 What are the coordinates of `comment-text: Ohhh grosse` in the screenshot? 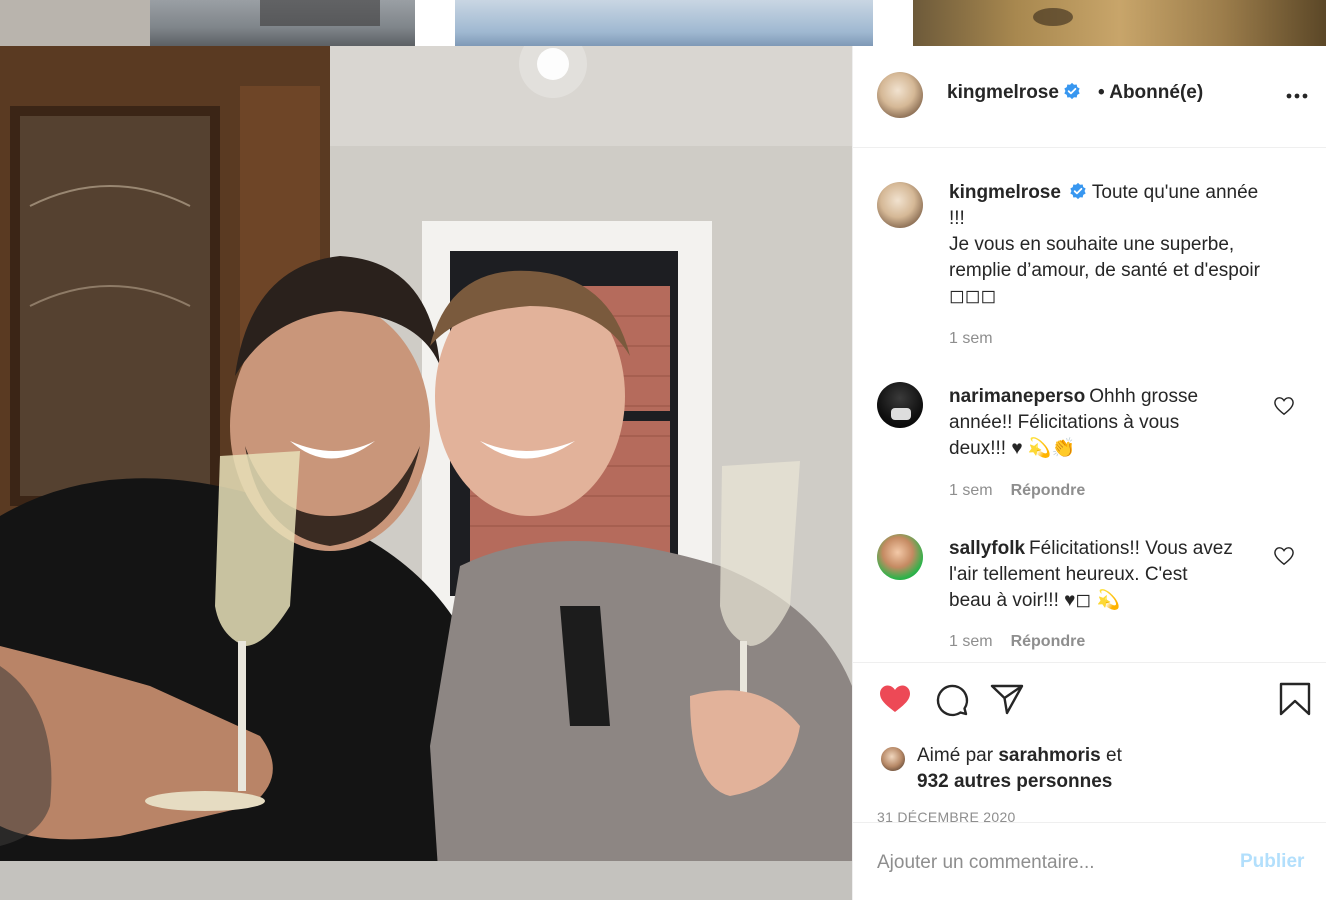 It's located at (1144, 396).